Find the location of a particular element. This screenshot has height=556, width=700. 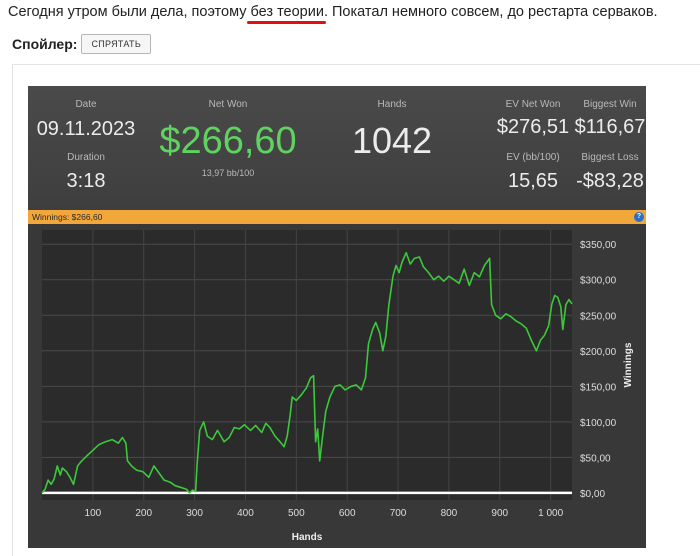

red-underline is located at coordinates (286, 22).